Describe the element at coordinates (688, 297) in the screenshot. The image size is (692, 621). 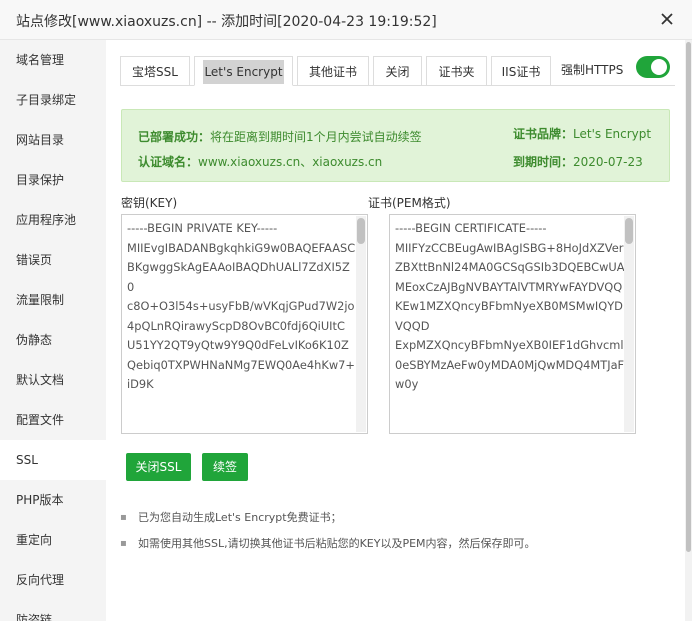
I see `page-scroll-thumb` at that location.